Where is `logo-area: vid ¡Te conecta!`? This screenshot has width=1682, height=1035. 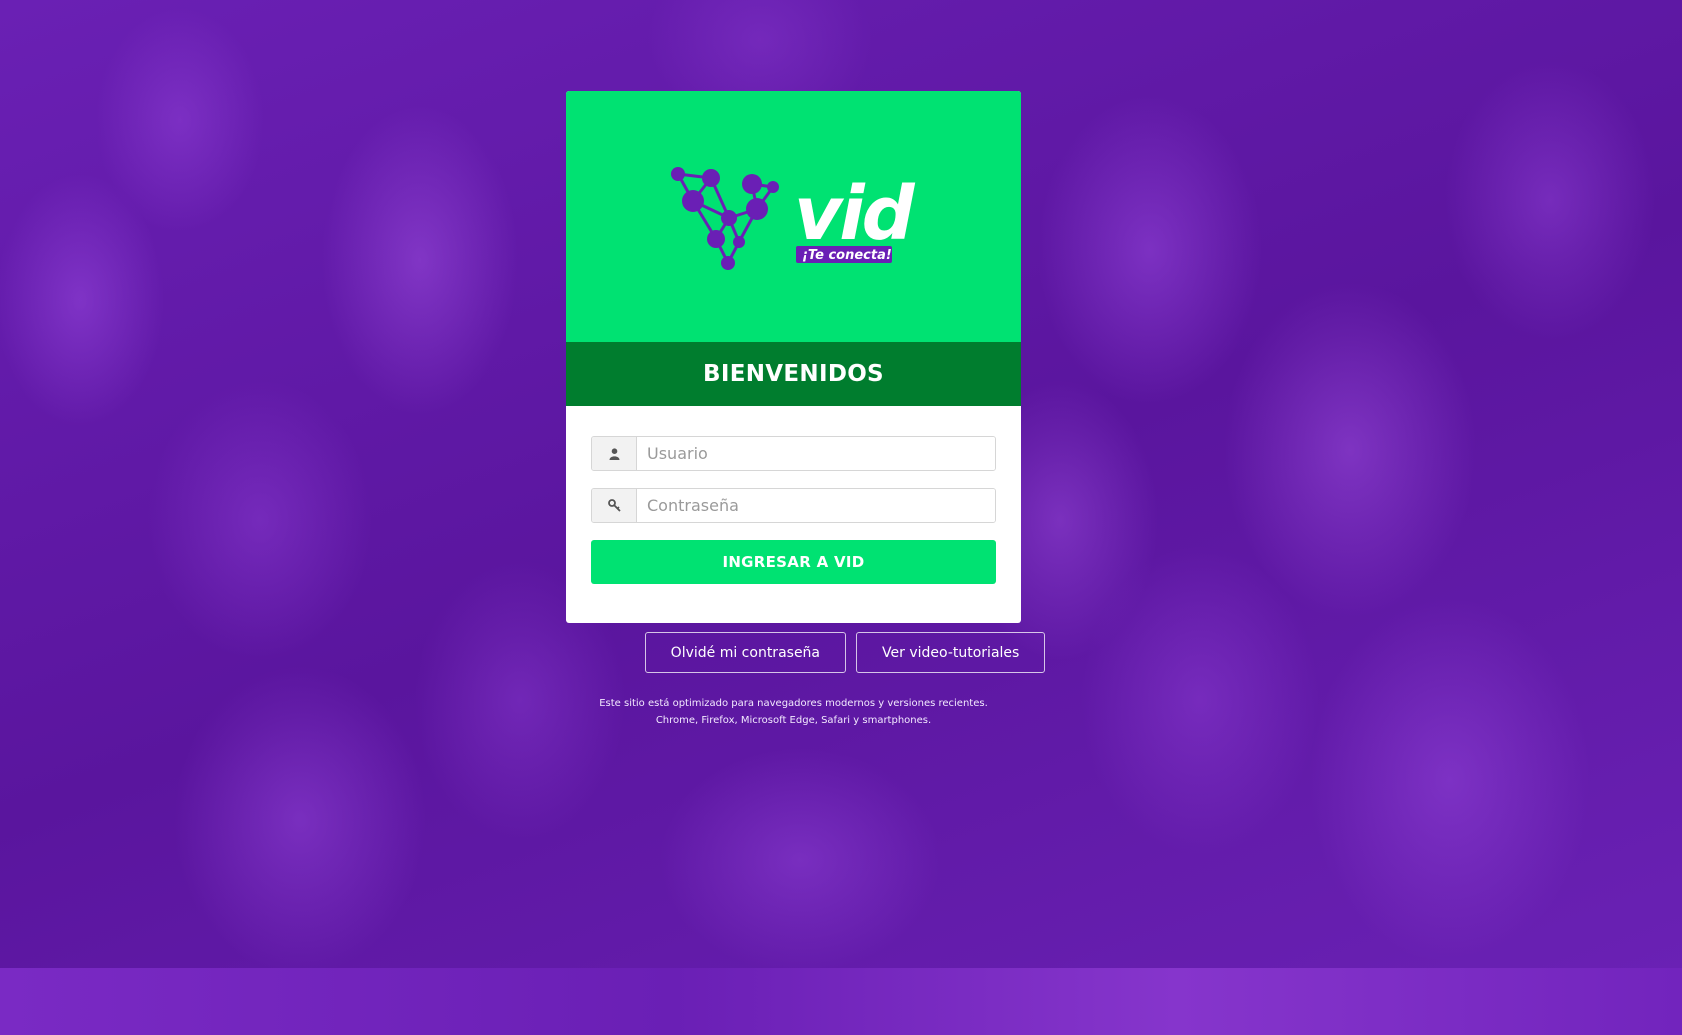 logo-area: vid ¡Te conecta! is located at coordinates (793, 216).